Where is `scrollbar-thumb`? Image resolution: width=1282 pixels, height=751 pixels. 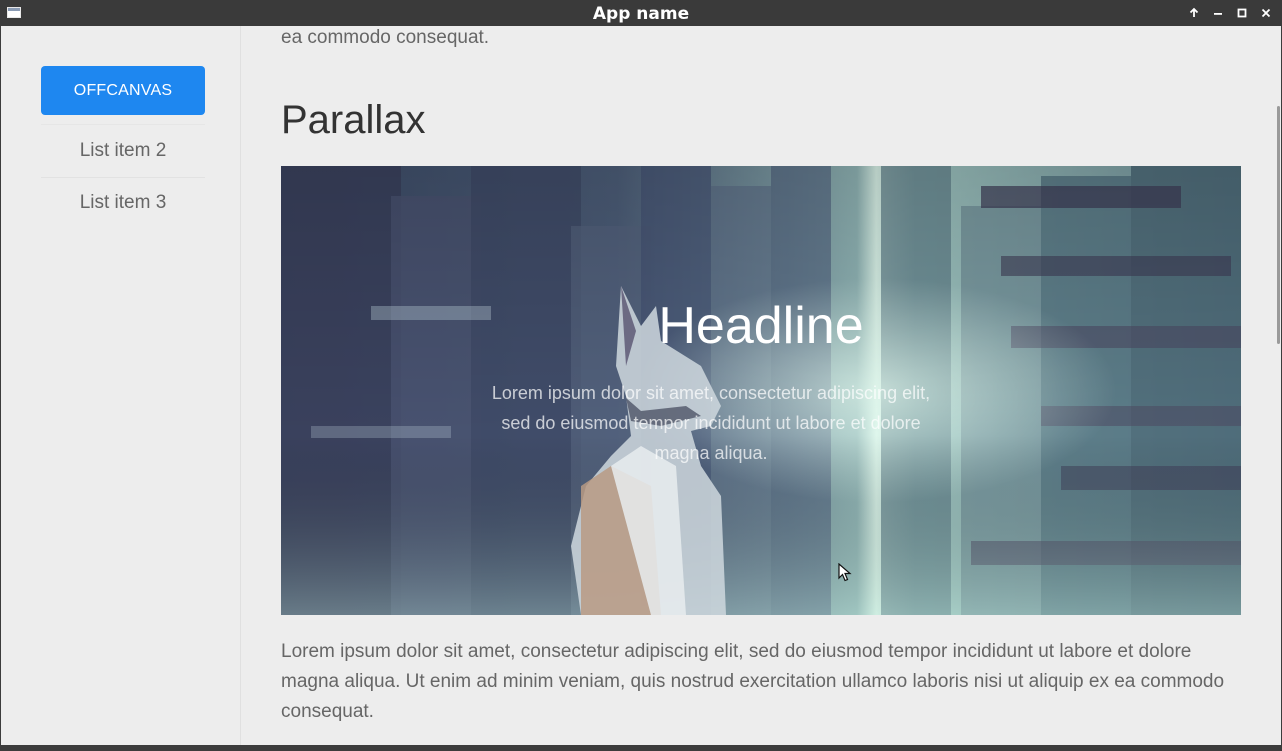
scrollbar-thumb is located at coordinates (1278, 225).